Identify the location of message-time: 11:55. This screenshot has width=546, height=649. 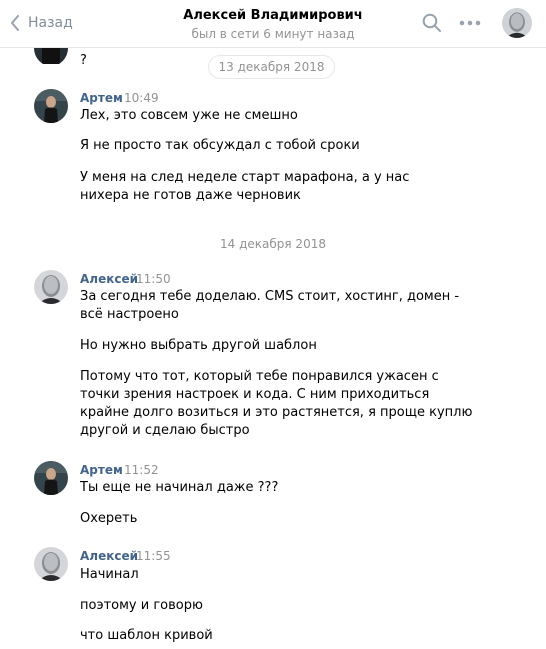
(153, 556).